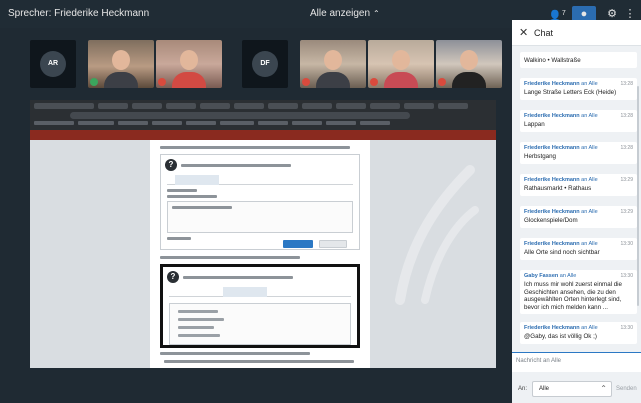 The width and height of the screenshot is (641, 403). What do you see at coordinates (265, 64) in the screenshot?
I see `participant-tile: DF` at bounding box center [265, 64].